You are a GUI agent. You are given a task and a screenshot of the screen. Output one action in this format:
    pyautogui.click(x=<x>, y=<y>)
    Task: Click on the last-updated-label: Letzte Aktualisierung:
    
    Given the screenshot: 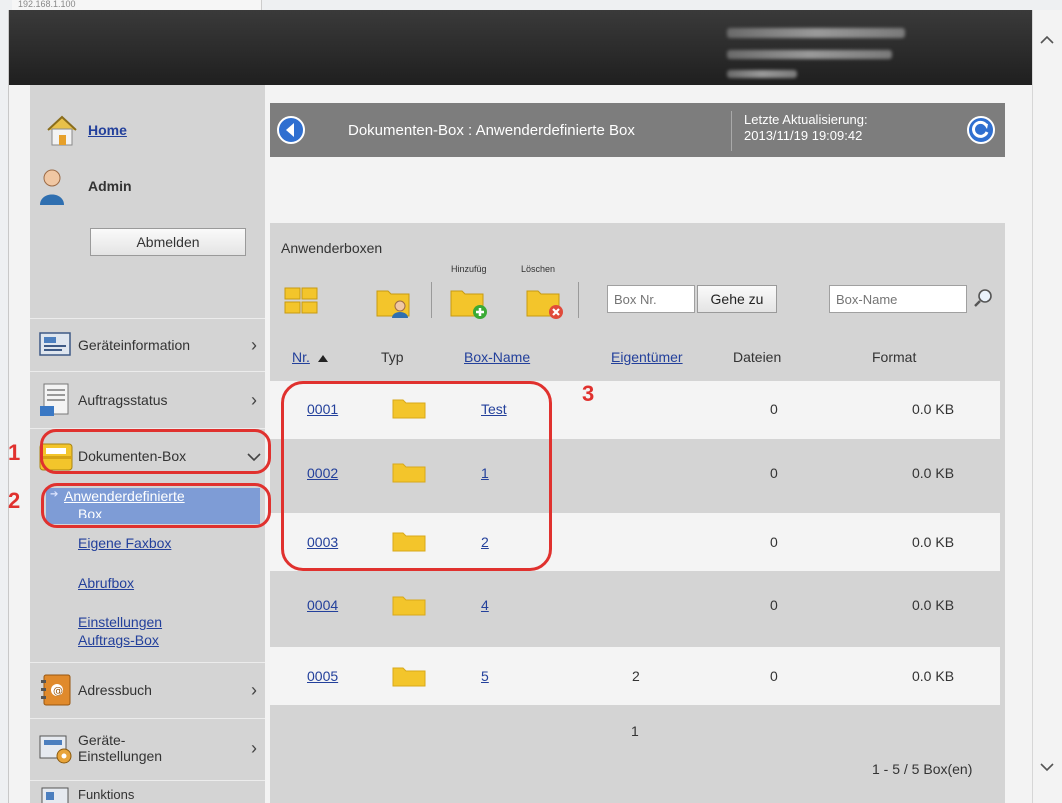 What is the action you would take?
    pyautogui.click(x=806, y=119)
    